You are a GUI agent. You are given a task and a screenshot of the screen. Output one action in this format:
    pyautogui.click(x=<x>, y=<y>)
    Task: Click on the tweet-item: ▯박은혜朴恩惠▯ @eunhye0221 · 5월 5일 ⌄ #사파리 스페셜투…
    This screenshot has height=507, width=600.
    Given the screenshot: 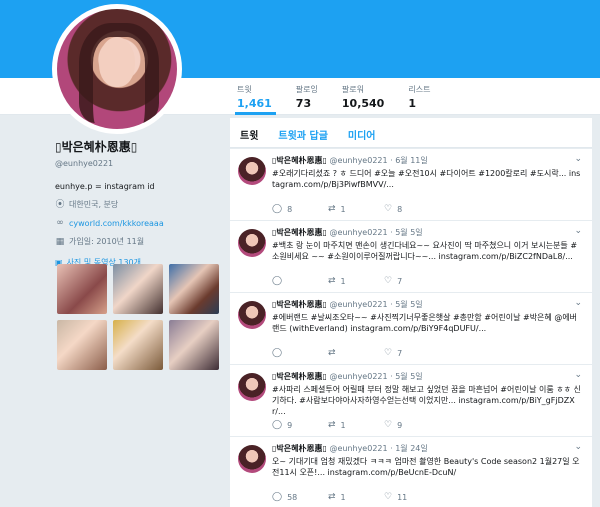 What is the action you would take?
    pyautogui.click(x=411, y=401)
    